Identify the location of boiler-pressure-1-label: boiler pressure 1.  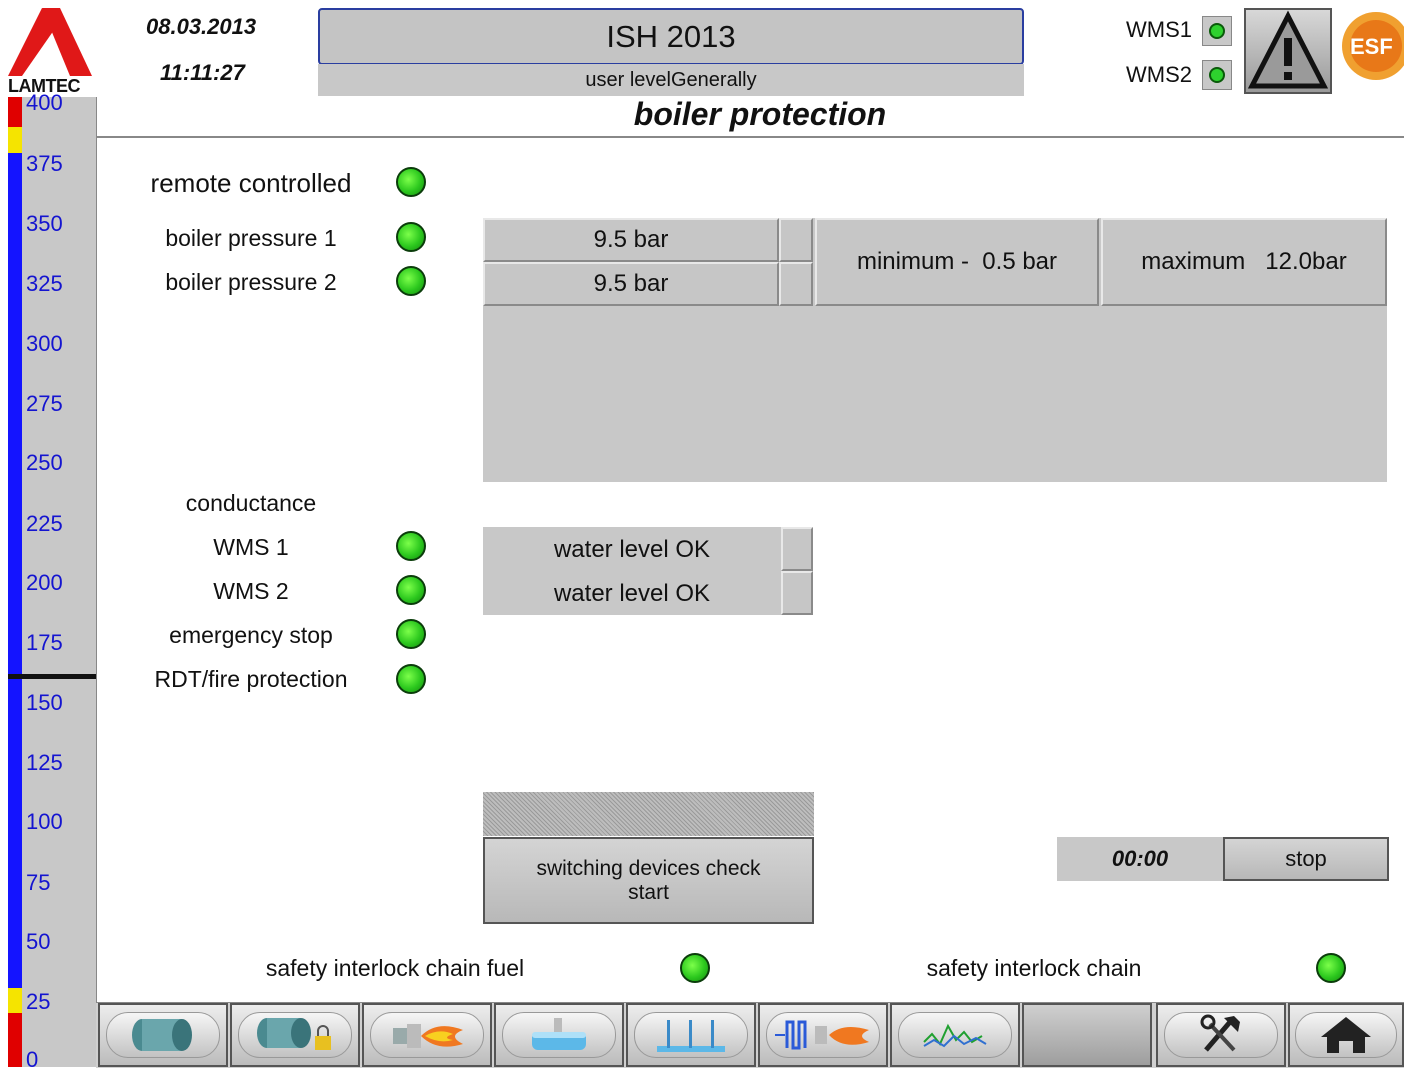
(251, 238).